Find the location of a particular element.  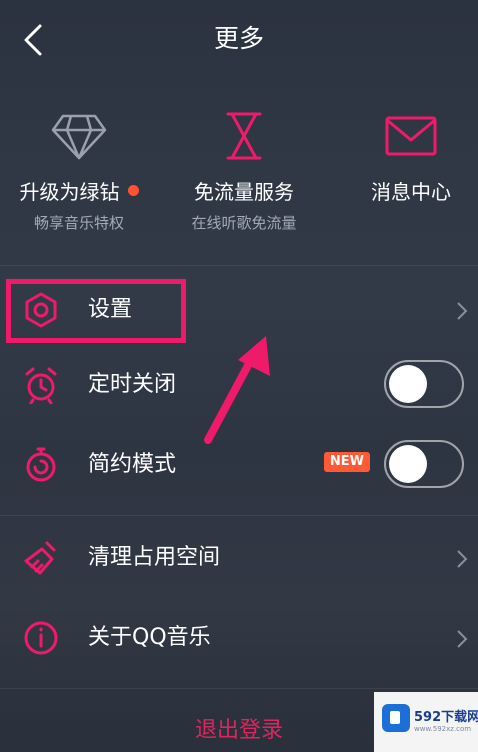

info-icon is located at coordinates (41, 638).